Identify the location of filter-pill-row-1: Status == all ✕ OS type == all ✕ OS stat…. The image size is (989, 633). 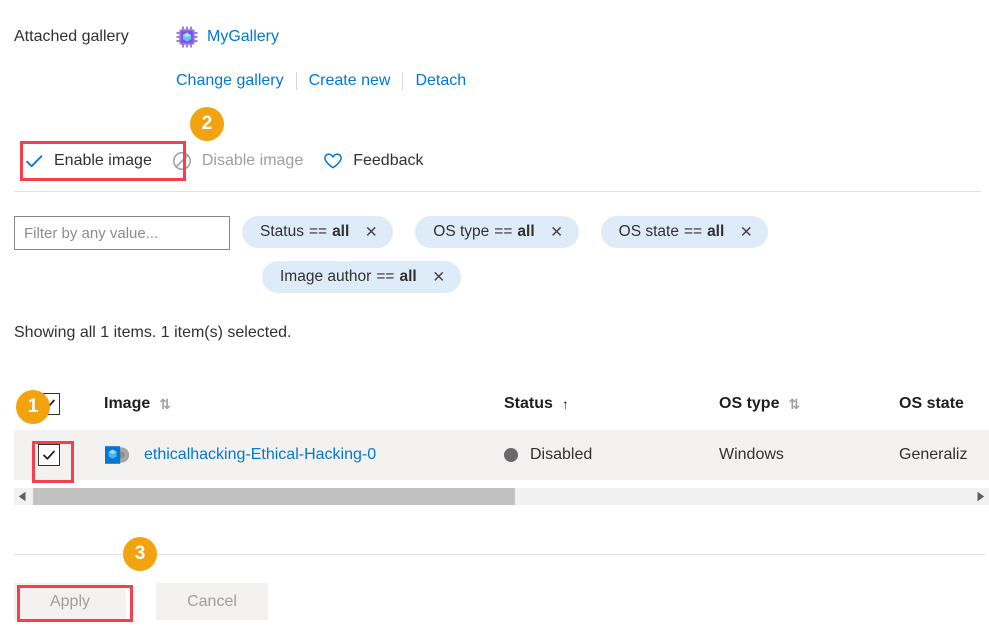
(612, 232).